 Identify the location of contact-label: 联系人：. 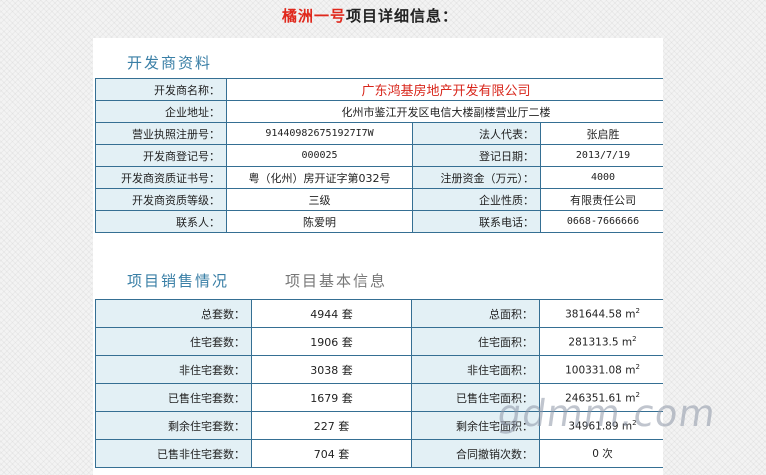
(161, 221).